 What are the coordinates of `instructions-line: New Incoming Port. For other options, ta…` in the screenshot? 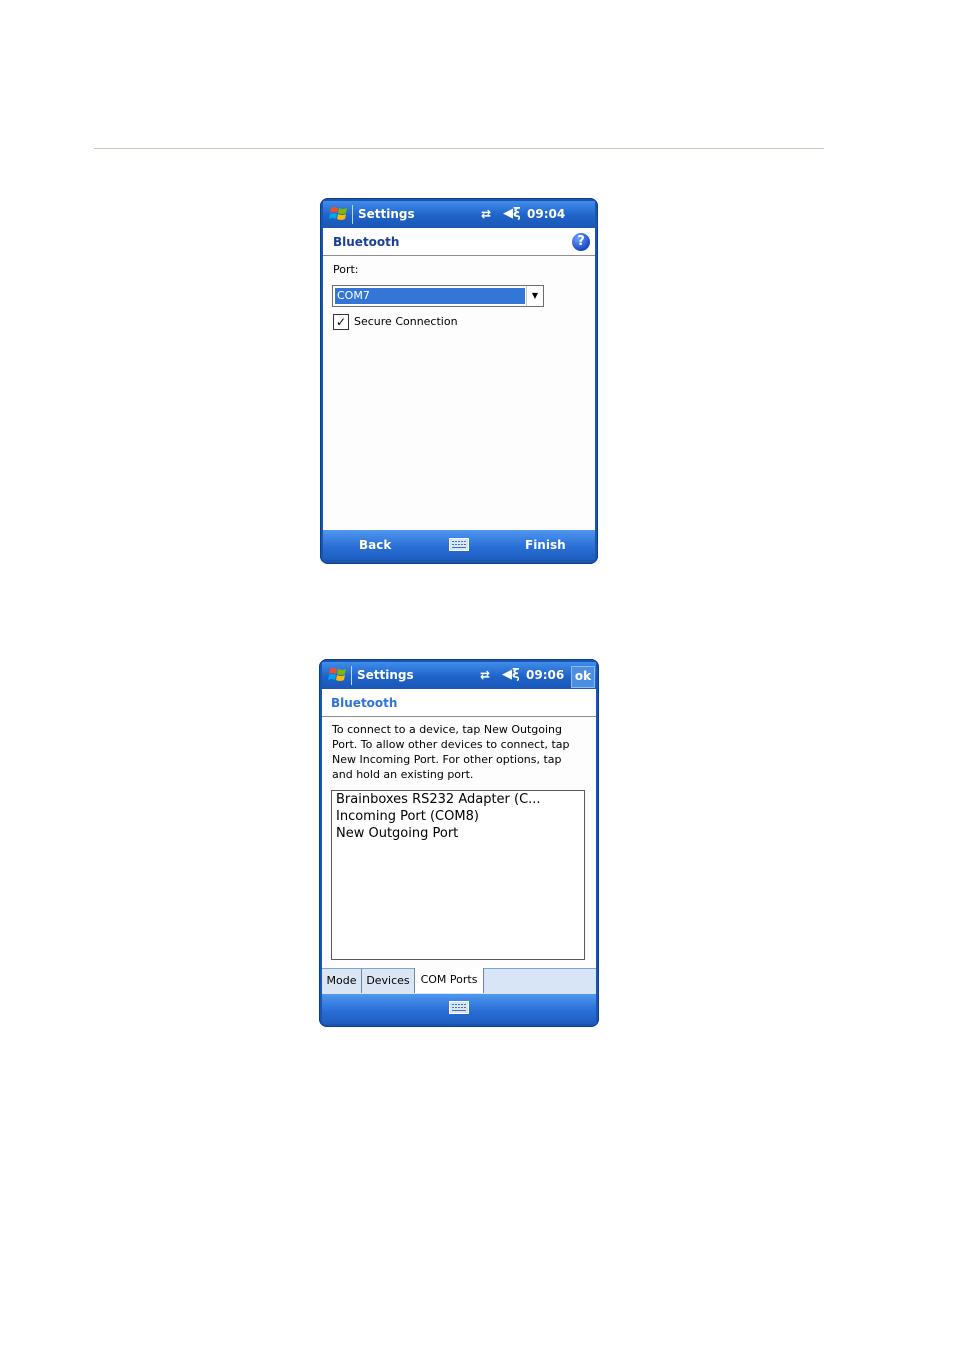 It's located at (447, 759).